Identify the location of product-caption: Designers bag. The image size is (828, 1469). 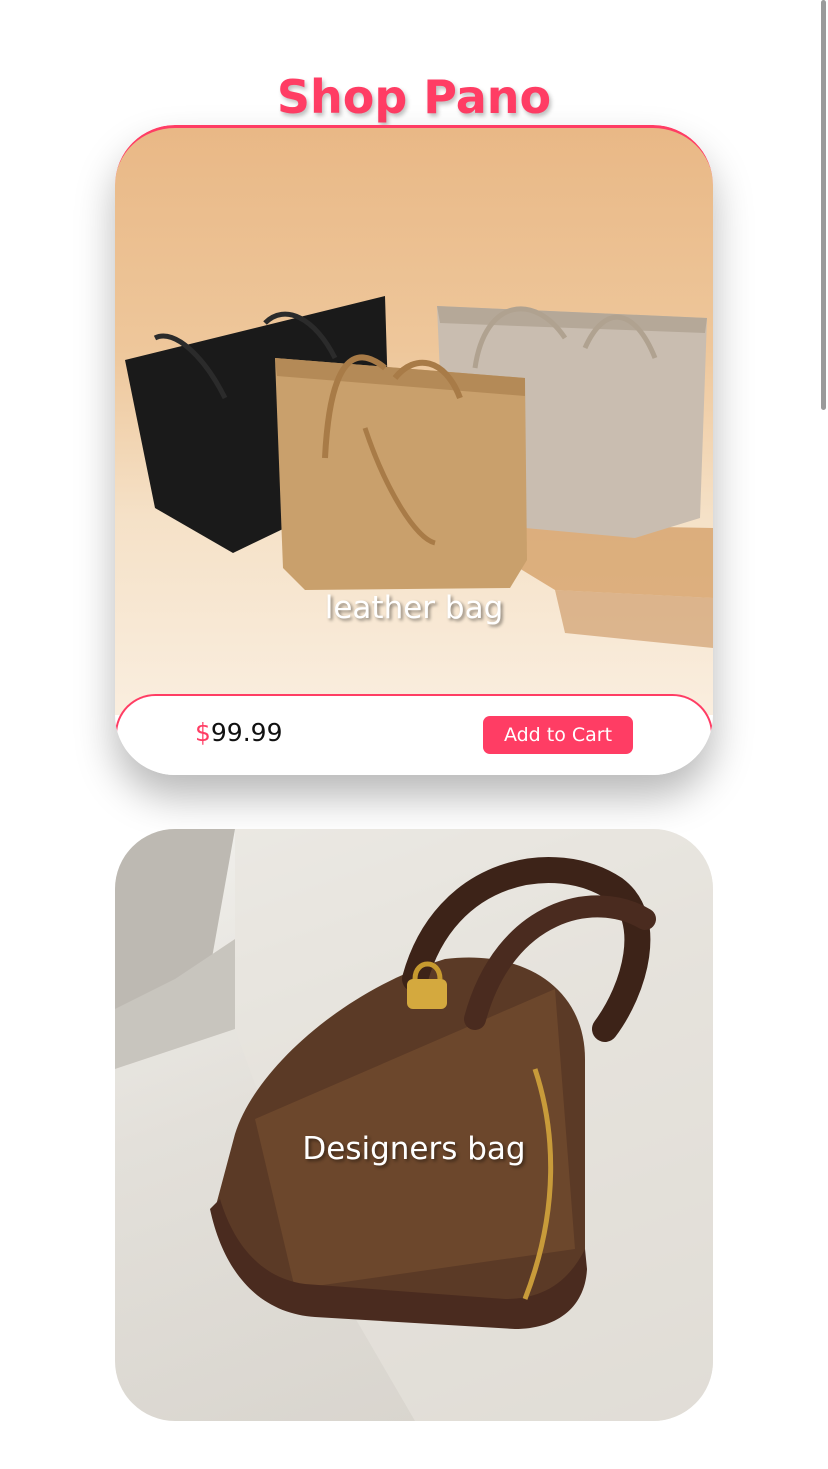
(414, 1149).